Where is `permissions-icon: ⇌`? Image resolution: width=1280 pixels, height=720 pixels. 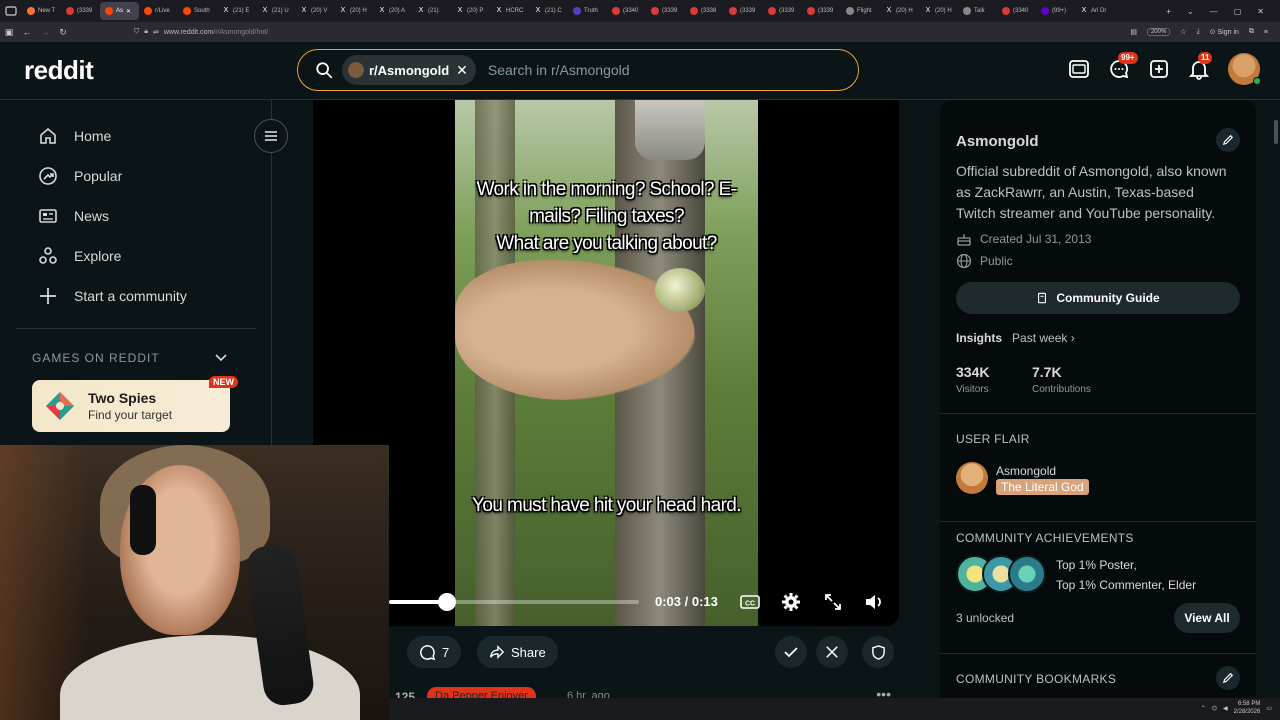
permissions-icon: ⇌ is located at coordinates (156, 32).